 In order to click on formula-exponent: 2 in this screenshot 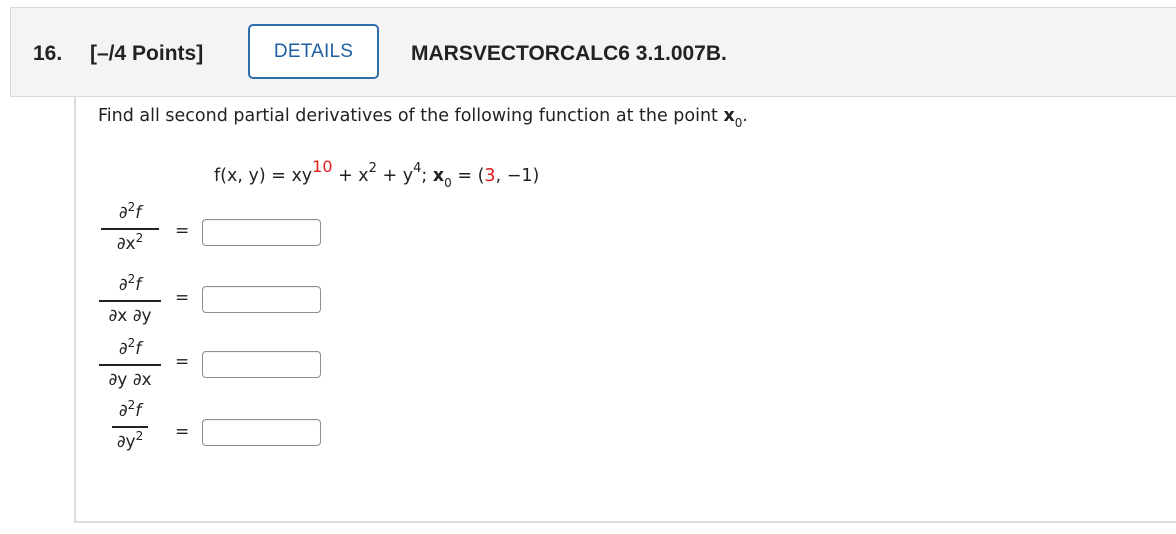, I will do `click(372, 168)`.